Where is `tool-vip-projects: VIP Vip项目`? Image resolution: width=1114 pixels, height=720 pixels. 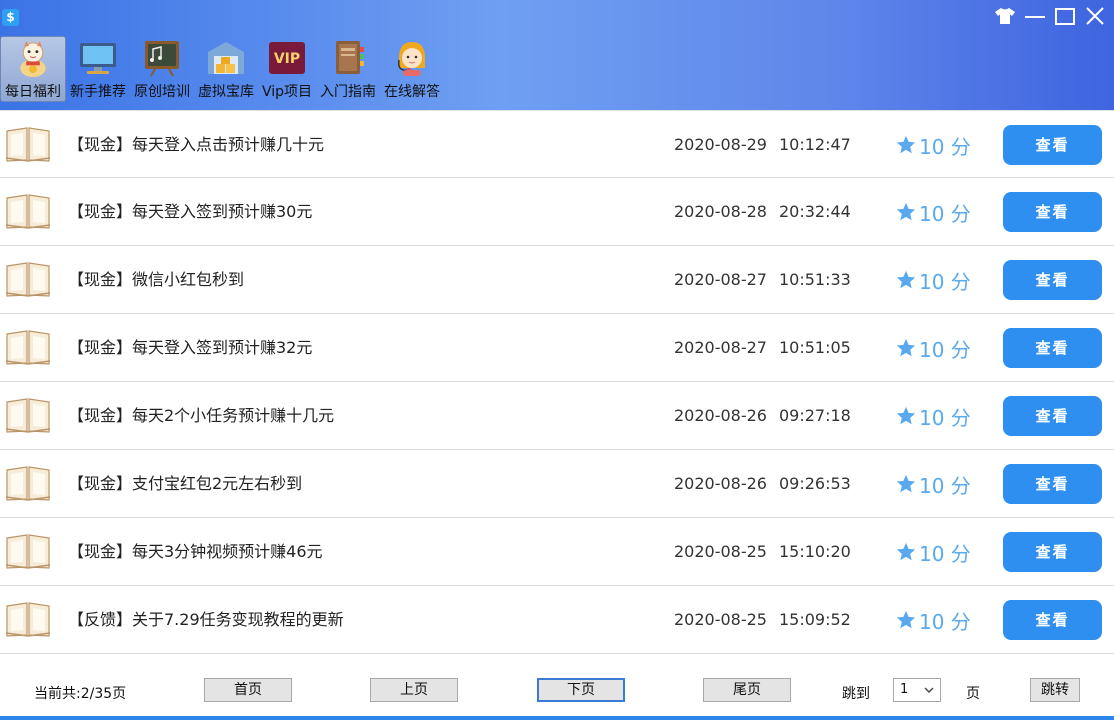 tool-vip-projects: VIP Vip项目 is located at coordinates (287, 69).